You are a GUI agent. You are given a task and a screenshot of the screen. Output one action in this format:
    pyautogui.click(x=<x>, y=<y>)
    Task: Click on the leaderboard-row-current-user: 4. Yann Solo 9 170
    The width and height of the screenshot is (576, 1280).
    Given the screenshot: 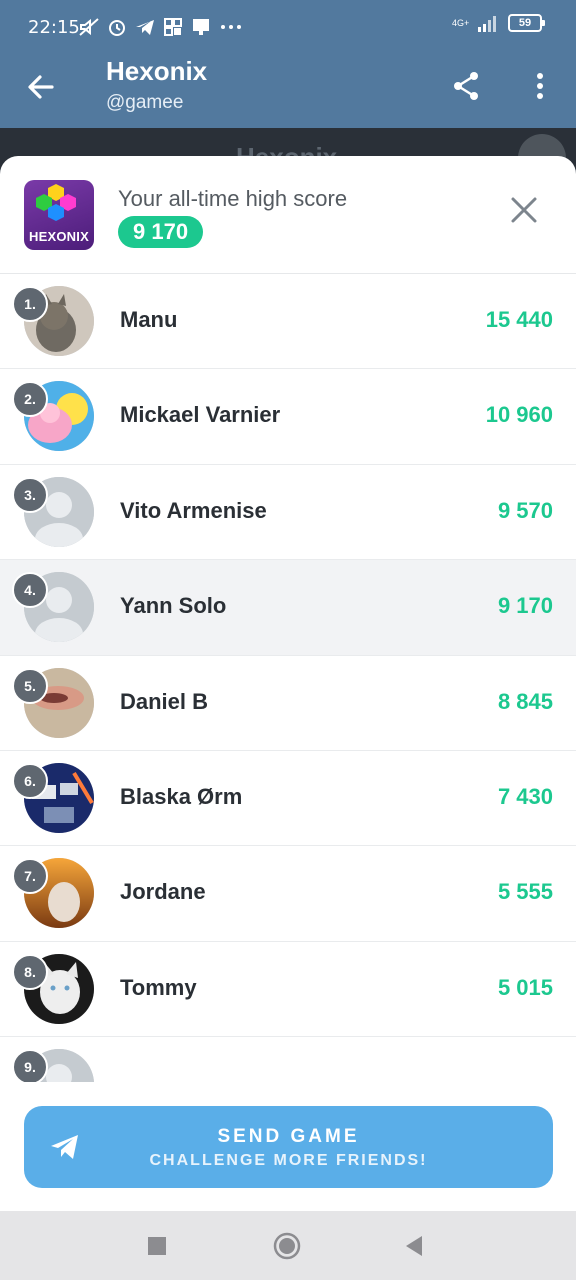 What is the action you would take?
    pyautogui.click(x=288, y=608)
    